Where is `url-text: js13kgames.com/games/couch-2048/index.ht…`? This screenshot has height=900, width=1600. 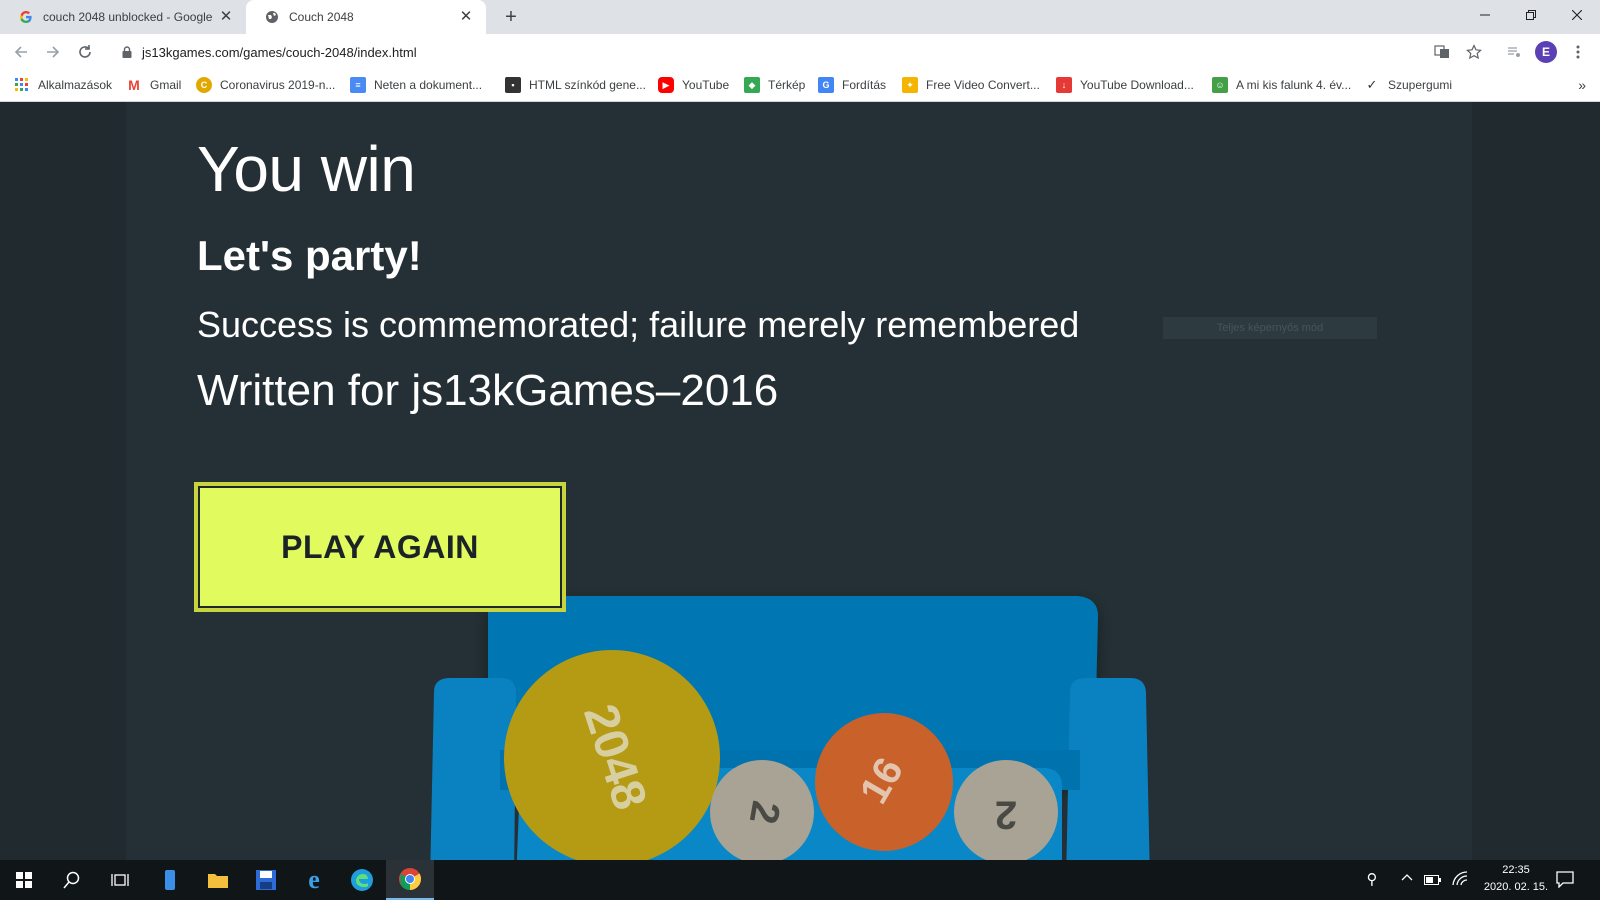 url-text: js13kgames.com/games/couch-2048/index.ht… is located at coordinates (279, 52).